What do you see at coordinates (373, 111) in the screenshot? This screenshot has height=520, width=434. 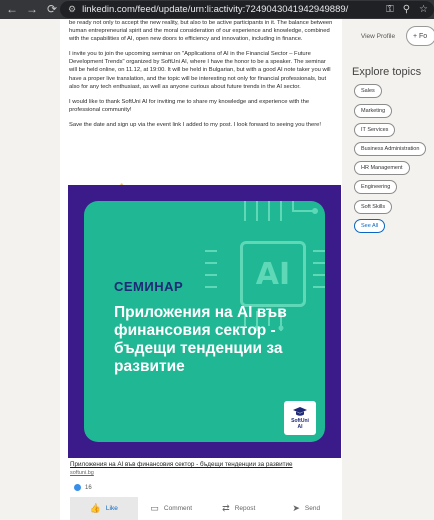 I see `topic-marketing: Marketing` at bounding box center [373, 111].